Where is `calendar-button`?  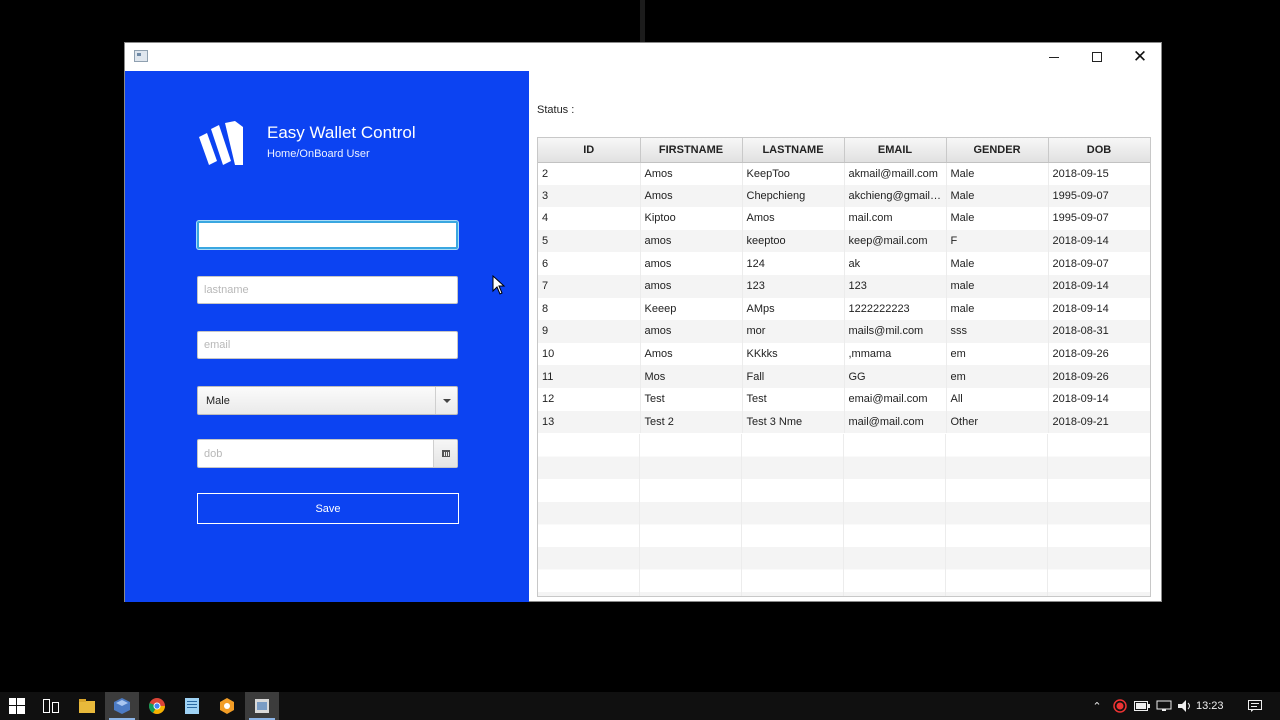
calendar-button is located at coordinates (445, 453).